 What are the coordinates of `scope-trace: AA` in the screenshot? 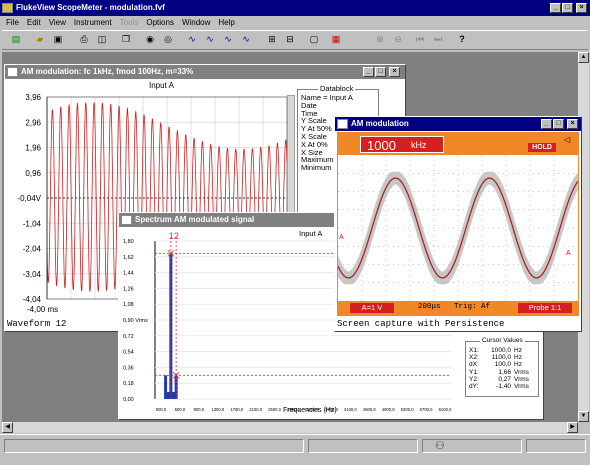 It's located at (458, 228).